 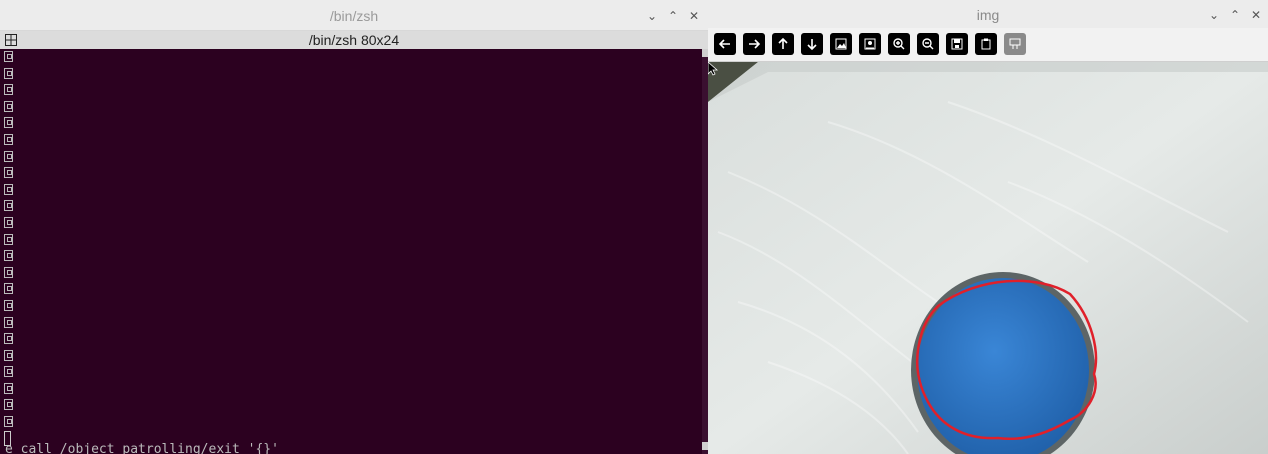 I want to click on arrow-up-button, so click(x=783, y=44).